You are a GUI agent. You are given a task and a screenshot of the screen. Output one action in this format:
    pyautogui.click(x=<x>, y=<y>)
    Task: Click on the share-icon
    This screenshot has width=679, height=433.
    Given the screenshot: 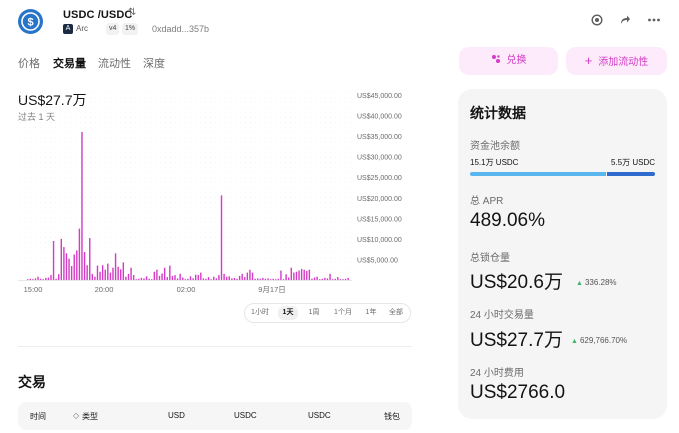 What is the action you would take?
    pyautogui.click(x=625, y=21)
    